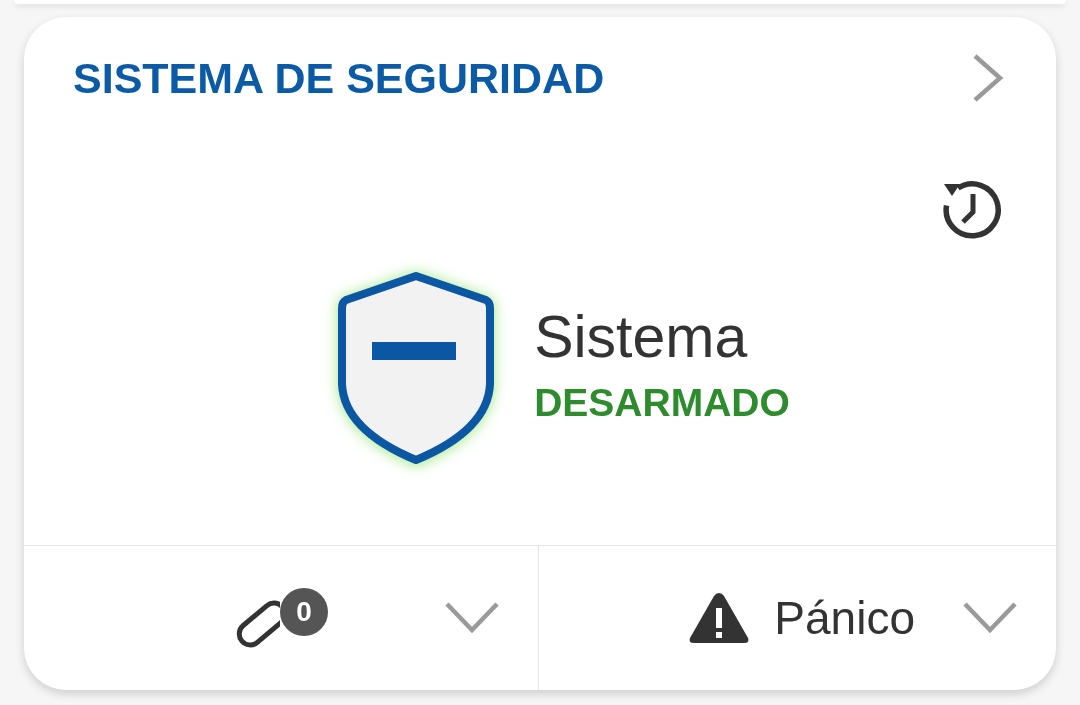  I want to click on system-label: Sistema, so click(641, 337).